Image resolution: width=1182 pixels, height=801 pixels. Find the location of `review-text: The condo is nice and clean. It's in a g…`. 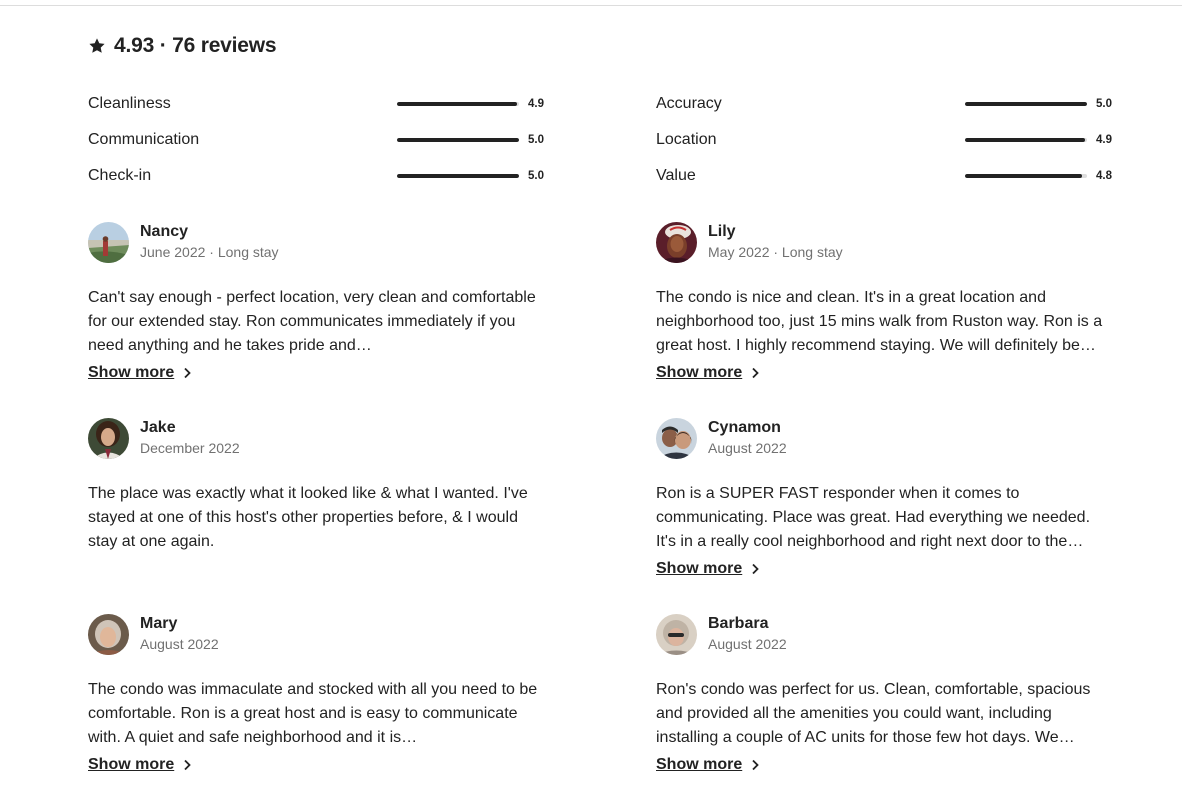

review-text: The condo is nice and clean. It's in a g… is located at coordinates (879, 321).